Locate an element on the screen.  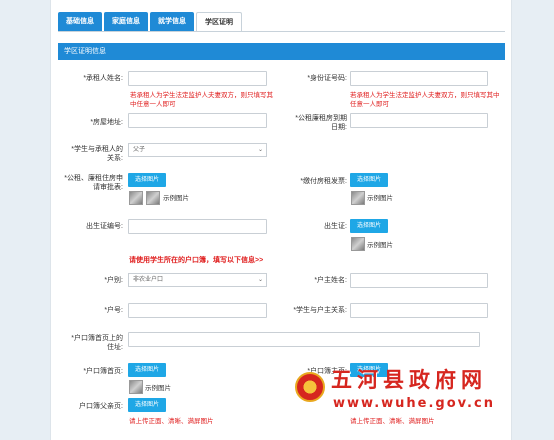
id-number-label: *身份证号码: is located at coordinates (327, 78).